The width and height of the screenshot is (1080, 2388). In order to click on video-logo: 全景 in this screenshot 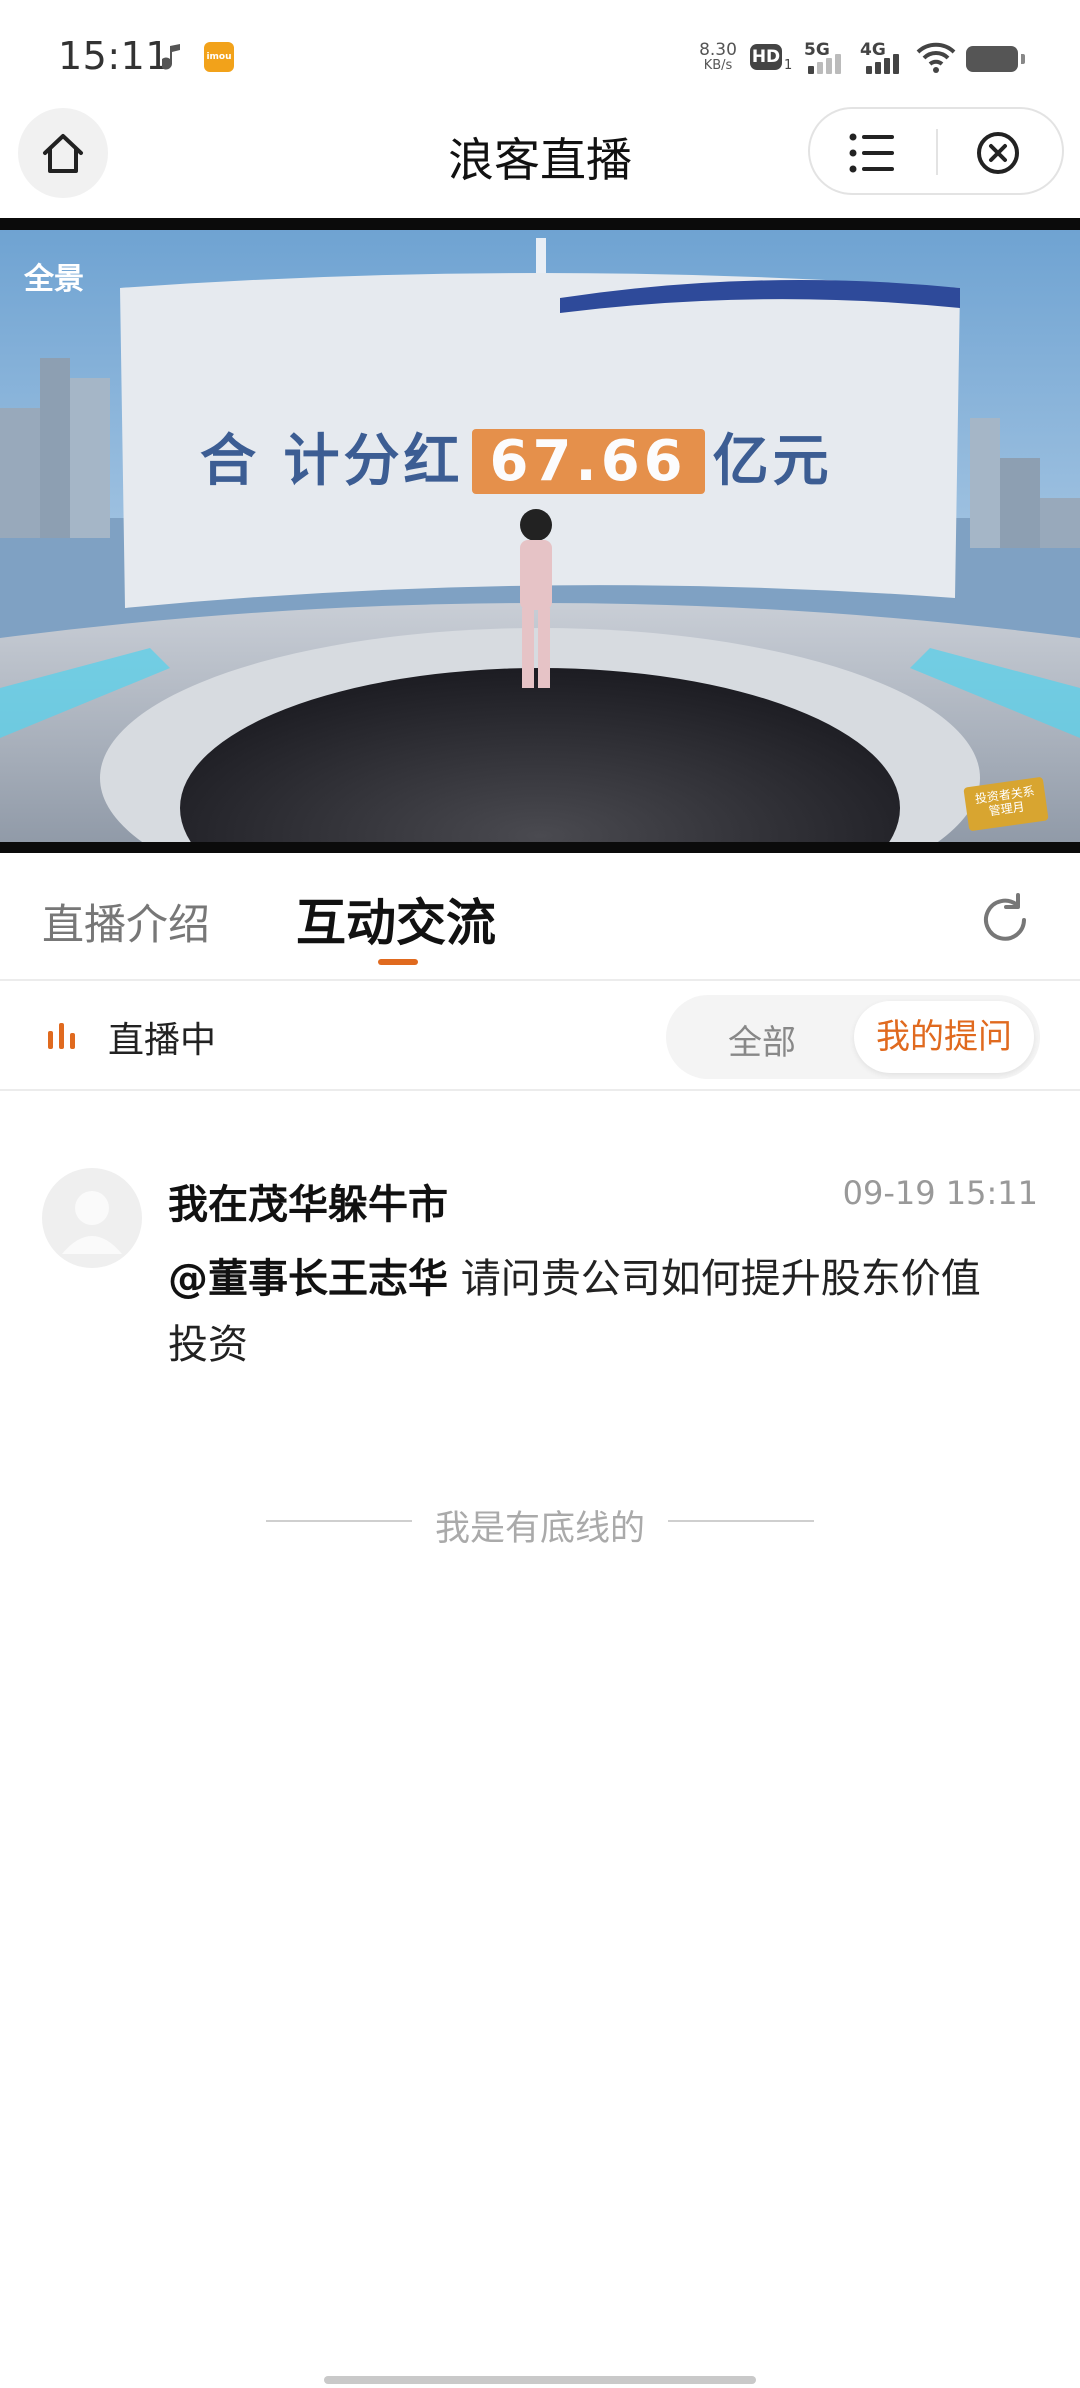, I will do `click(54, 279)`.